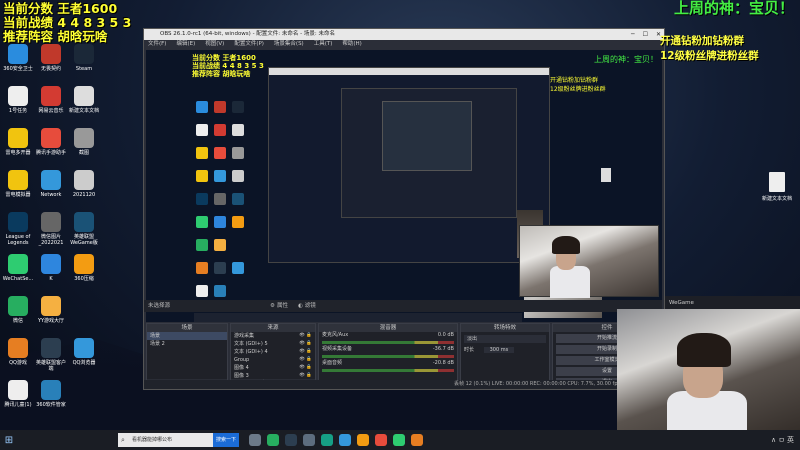 The width and height of the screenshot is (800, 450). Describe the element at coordinates (505, 350) in the screenshot. I see `duration-field: 时长 300 ms` at that location.